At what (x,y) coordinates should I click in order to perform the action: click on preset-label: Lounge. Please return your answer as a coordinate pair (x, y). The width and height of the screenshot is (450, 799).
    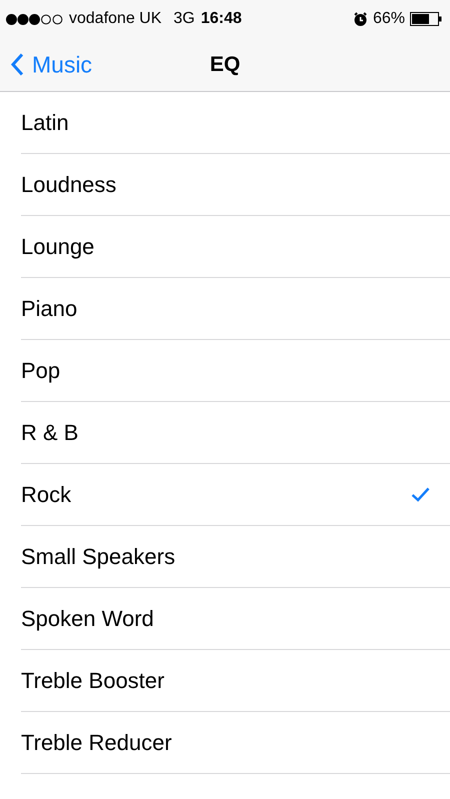
    Looking at the image, I should click on (57, 247).